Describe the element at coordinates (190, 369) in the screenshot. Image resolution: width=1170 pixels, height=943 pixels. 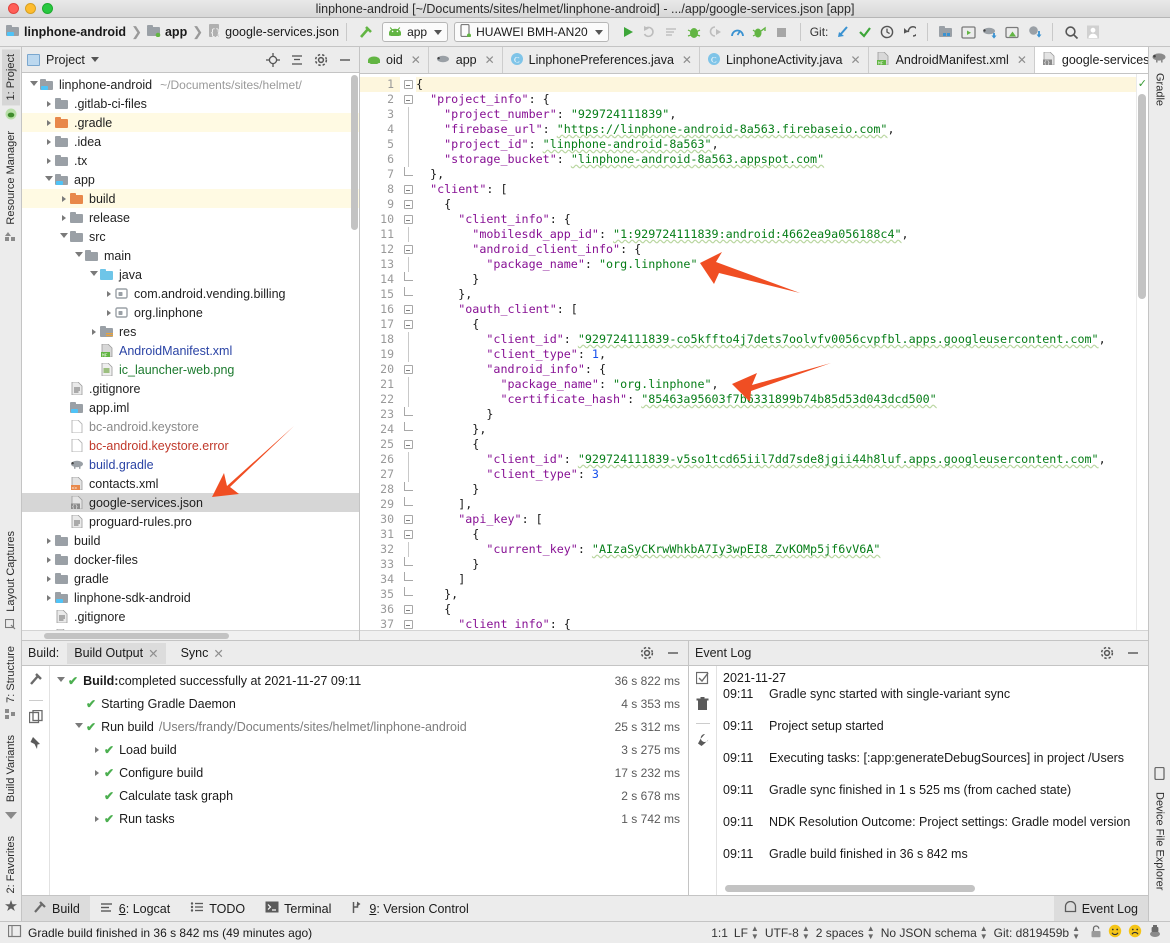
I see `tree-row: ic_launcher-web.png` at that location.